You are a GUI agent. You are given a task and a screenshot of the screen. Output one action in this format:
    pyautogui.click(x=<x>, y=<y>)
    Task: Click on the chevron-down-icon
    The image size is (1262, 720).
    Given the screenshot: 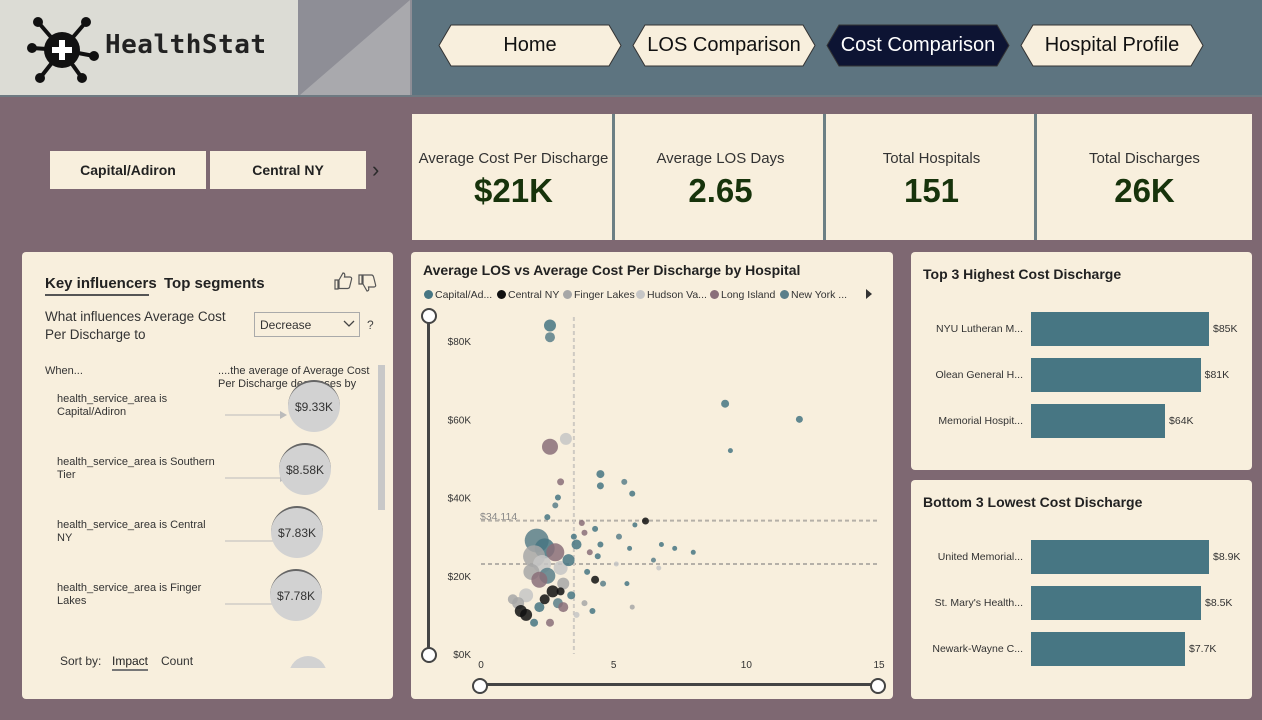 What is the action you would take?
    pyautogui.click(x=349, y=323)
    